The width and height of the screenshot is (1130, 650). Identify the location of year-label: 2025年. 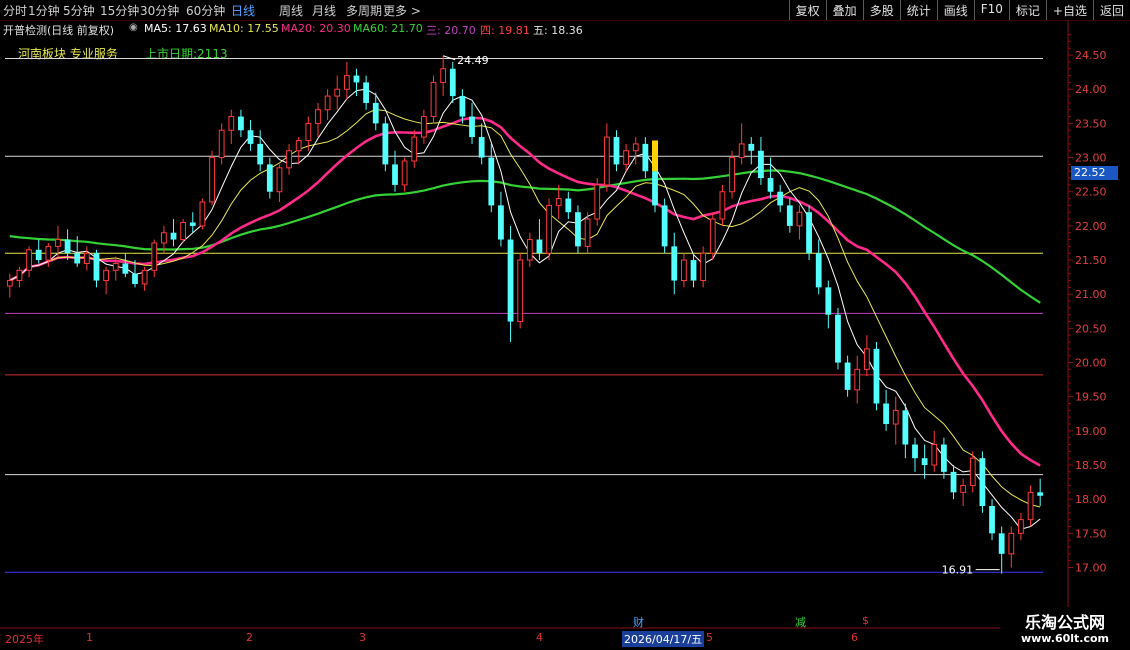
(24, 639).